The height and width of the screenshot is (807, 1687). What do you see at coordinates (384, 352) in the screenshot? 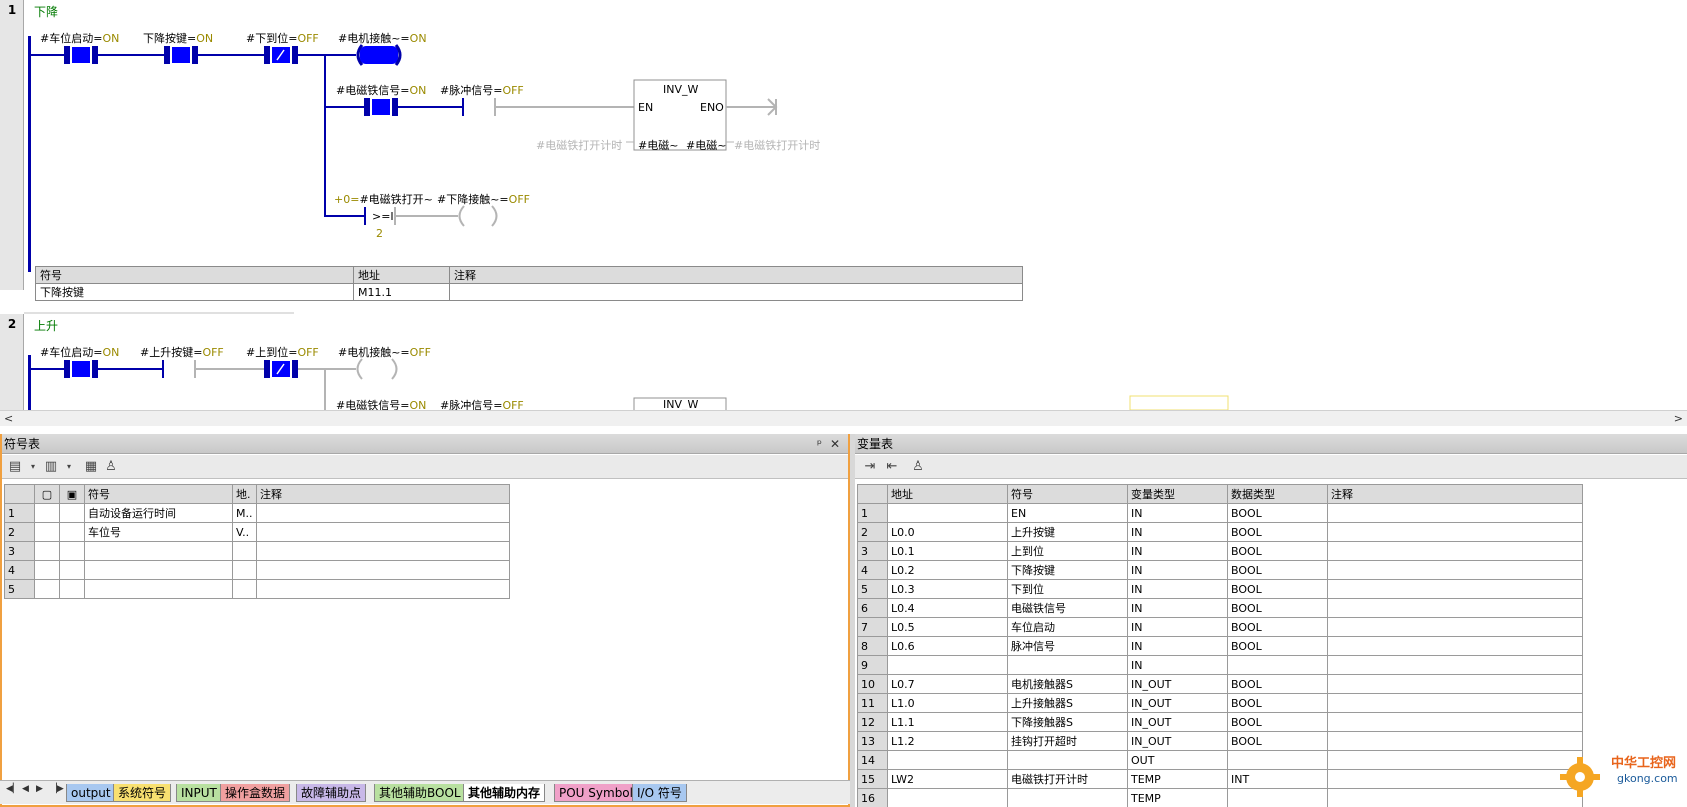
I see `n2-coil-1-label: #电机接触~=OFF` at bounding box center [384, 352].